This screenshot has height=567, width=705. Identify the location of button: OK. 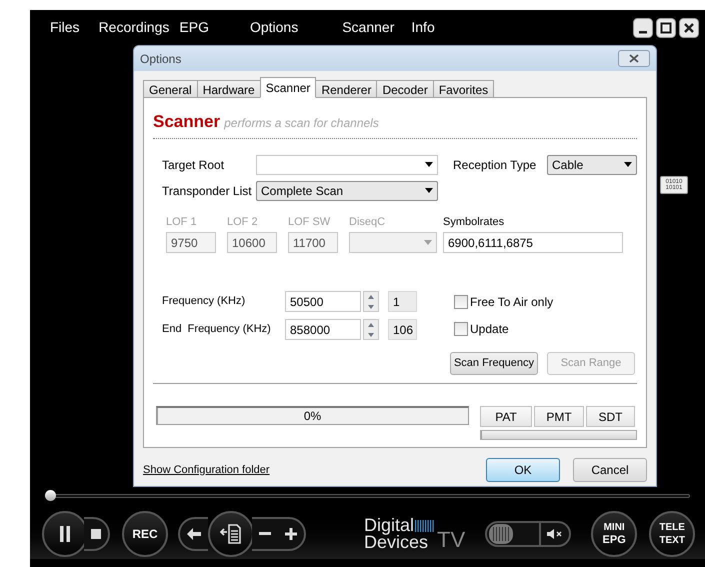
(523, 470).